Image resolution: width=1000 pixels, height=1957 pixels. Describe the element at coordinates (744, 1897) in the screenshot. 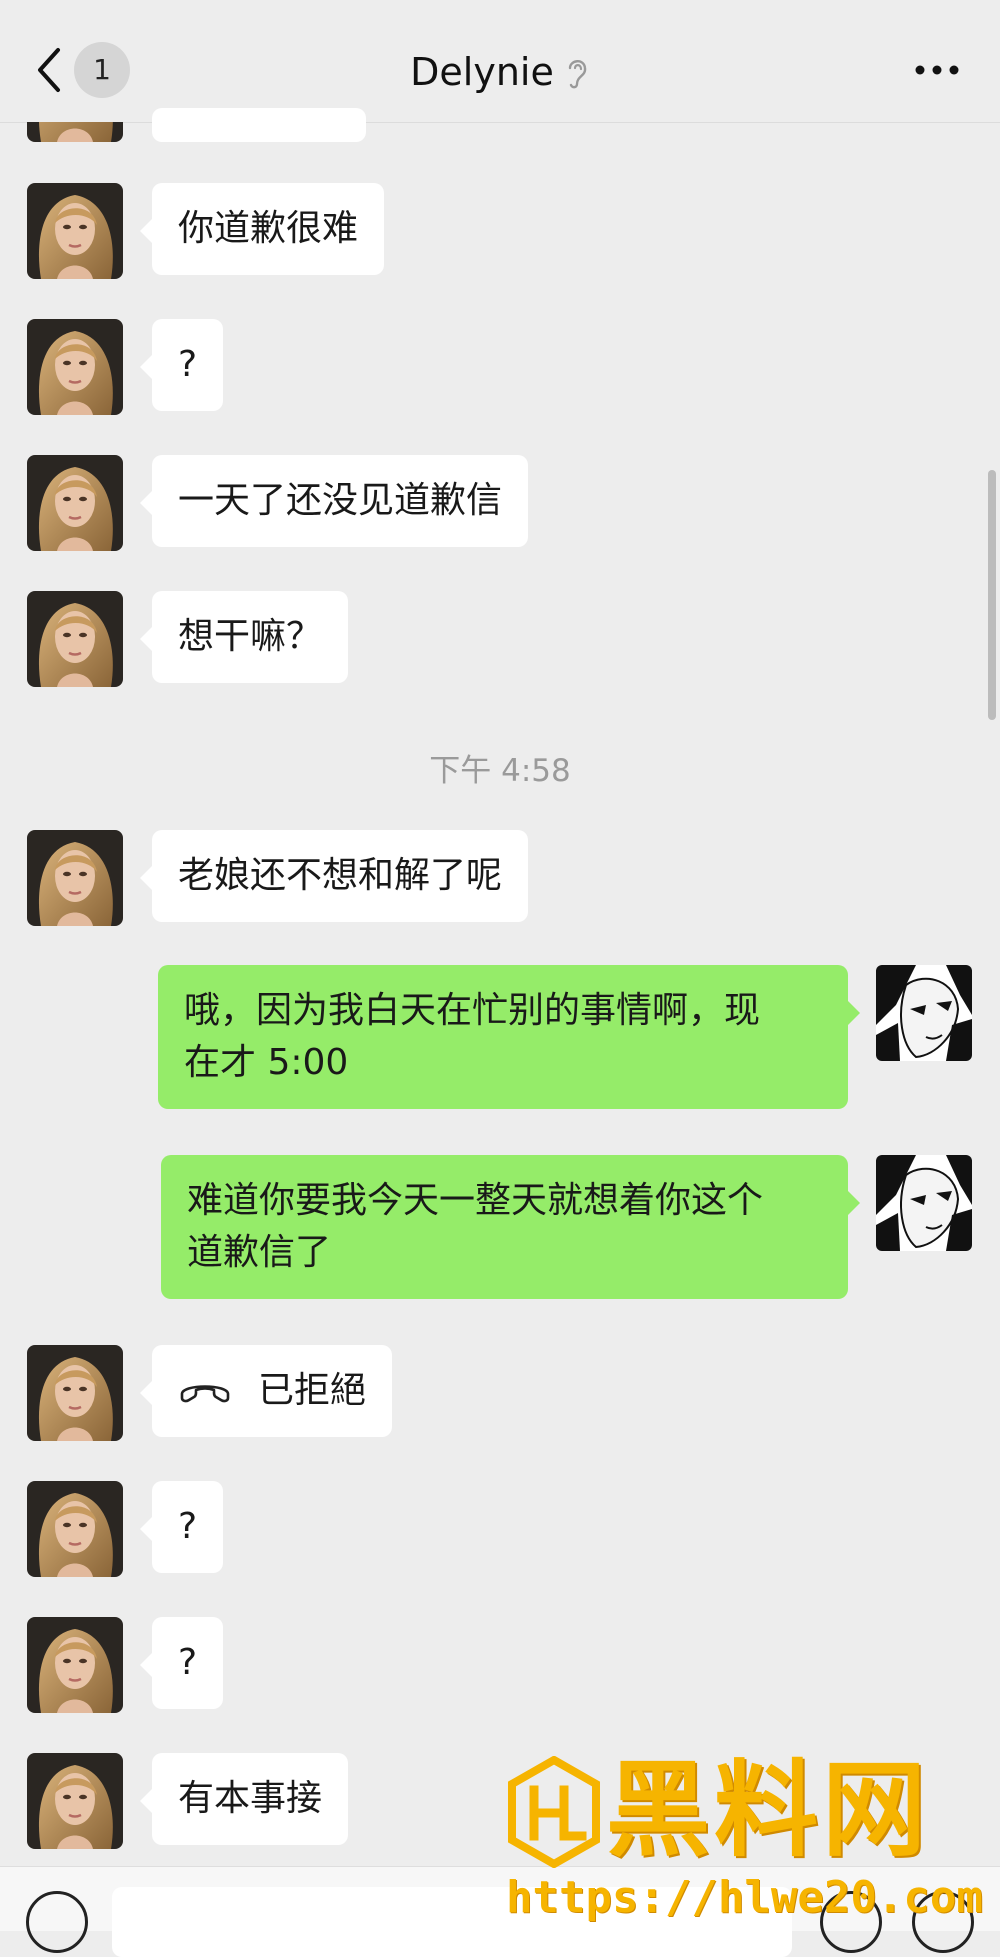

I see `watermark-url: https://hlwe20.com` at that location.